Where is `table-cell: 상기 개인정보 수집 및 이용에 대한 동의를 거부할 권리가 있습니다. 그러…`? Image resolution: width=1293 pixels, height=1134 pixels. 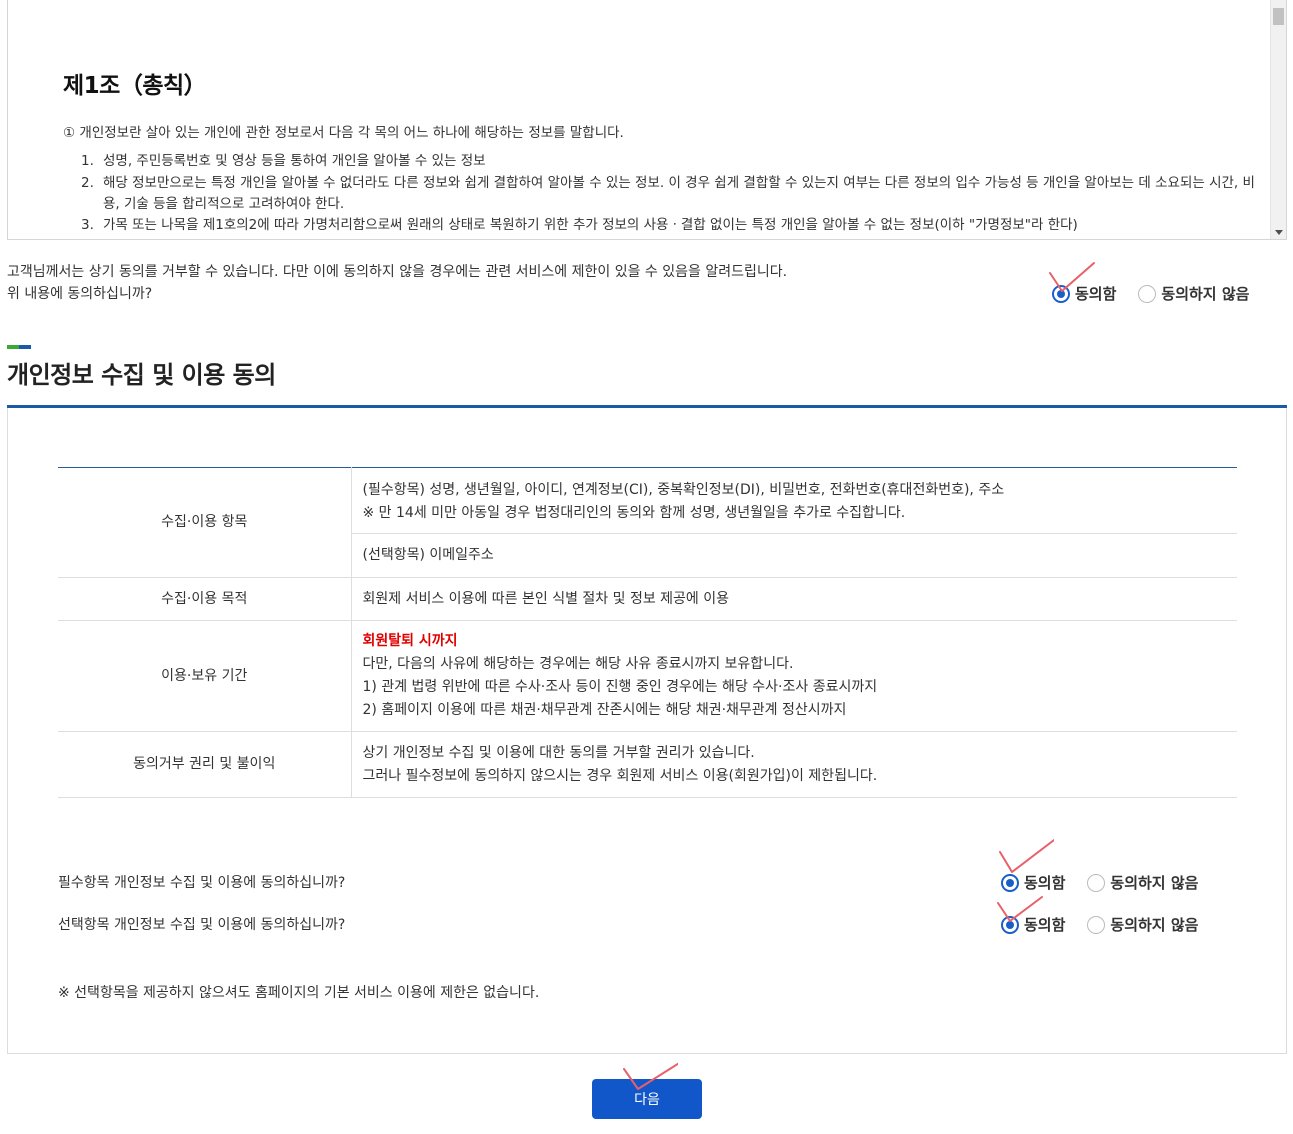 table-cell: 상기 개인정보 수집 및 이용에 대한 동의를 거부할 권리가 있습니다. 그러… is located at coordinates (794, 764).